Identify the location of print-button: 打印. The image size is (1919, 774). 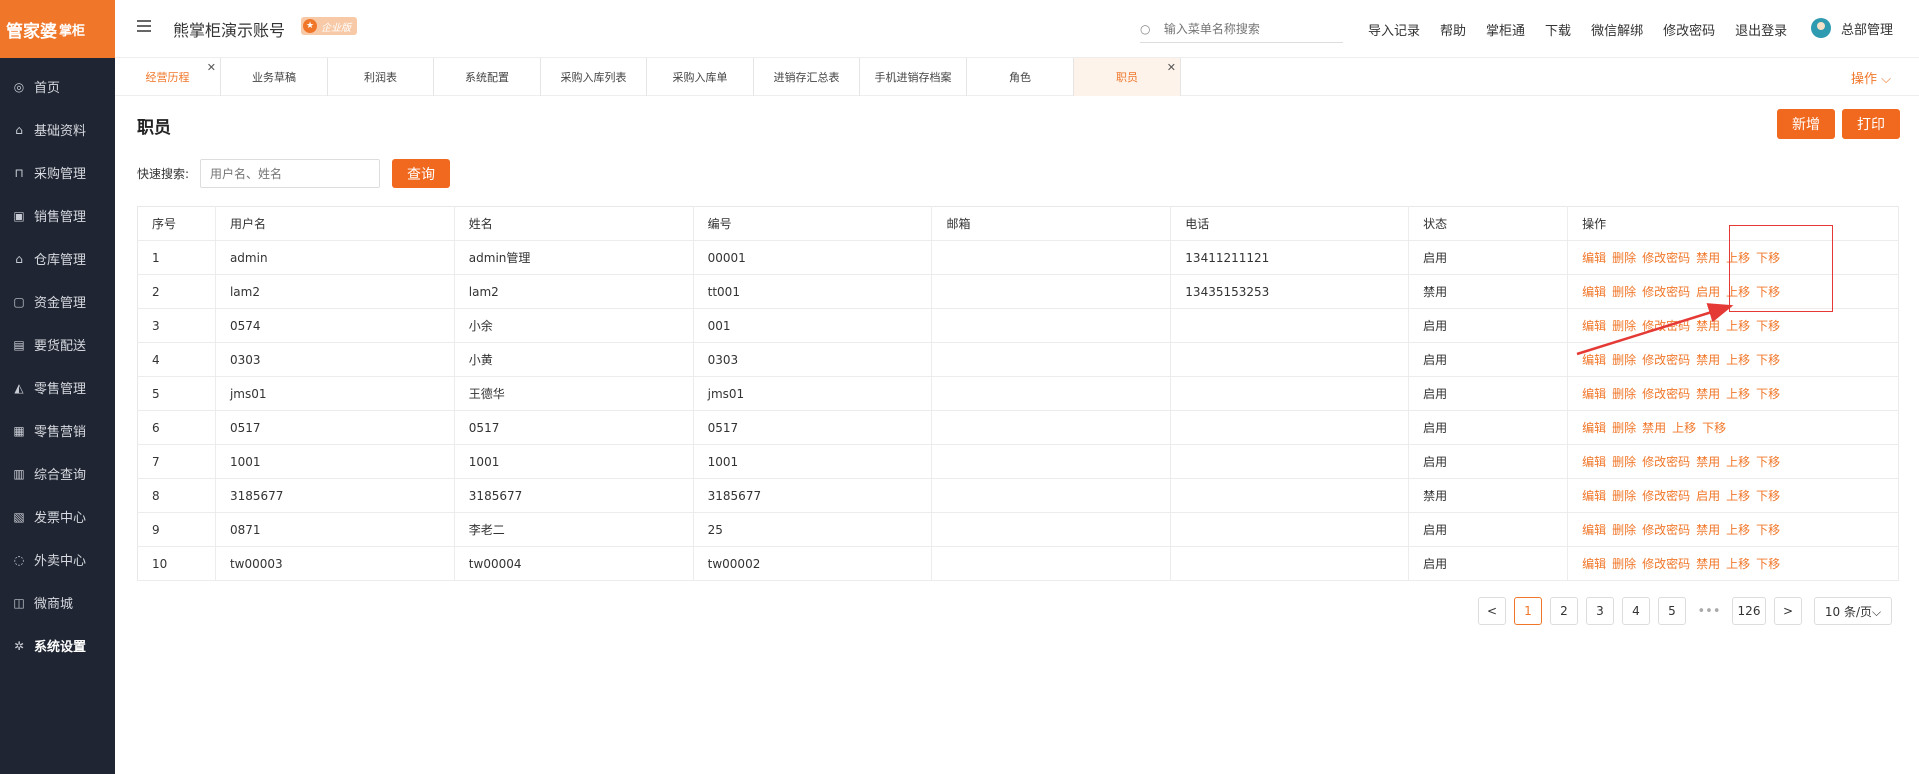
(1871, 124).